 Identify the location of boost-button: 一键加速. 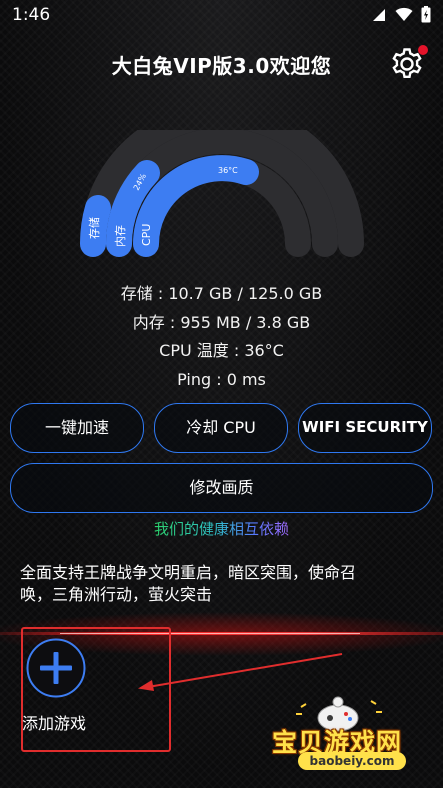
(77, 428).